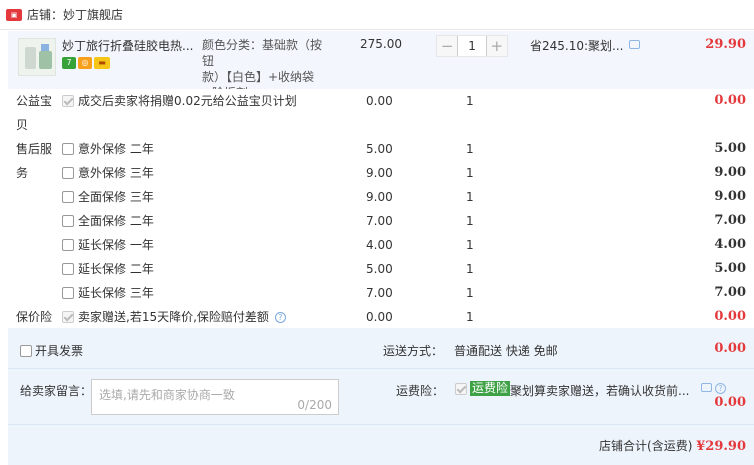  I want to click on item-subtotal: 29.90, so click(725, 44).